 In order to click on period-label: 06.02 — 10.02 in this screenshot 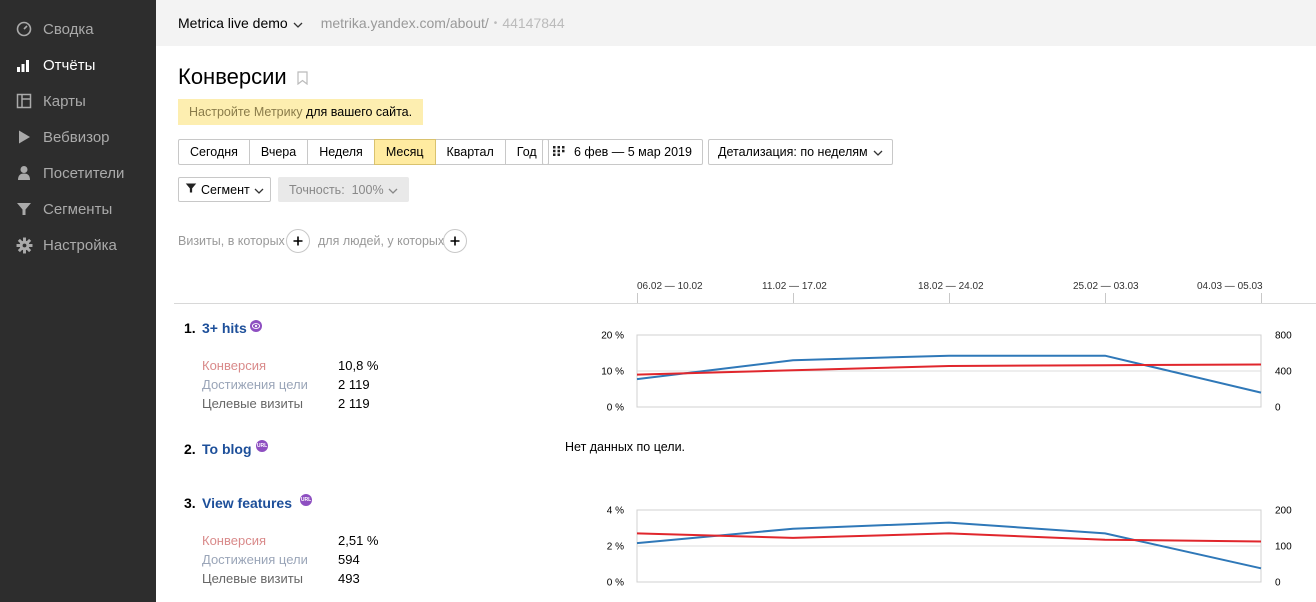, I will do `click(670, 286)`.